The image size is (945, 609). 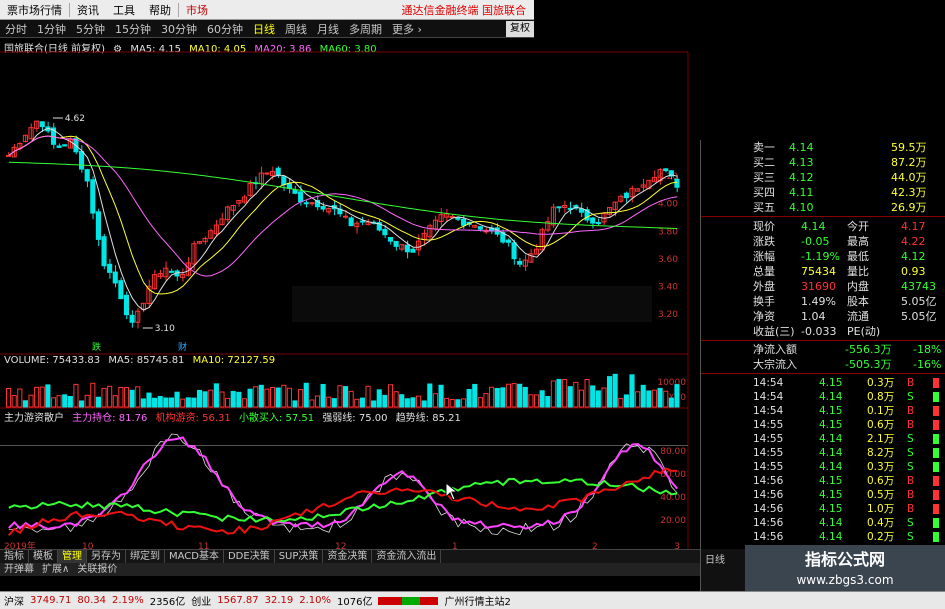 What do you see at coordinates (234, 360) in the screenshot?
I see `volume-ma10-label: MA10: 72127.59` at bounding box center [234, 360].